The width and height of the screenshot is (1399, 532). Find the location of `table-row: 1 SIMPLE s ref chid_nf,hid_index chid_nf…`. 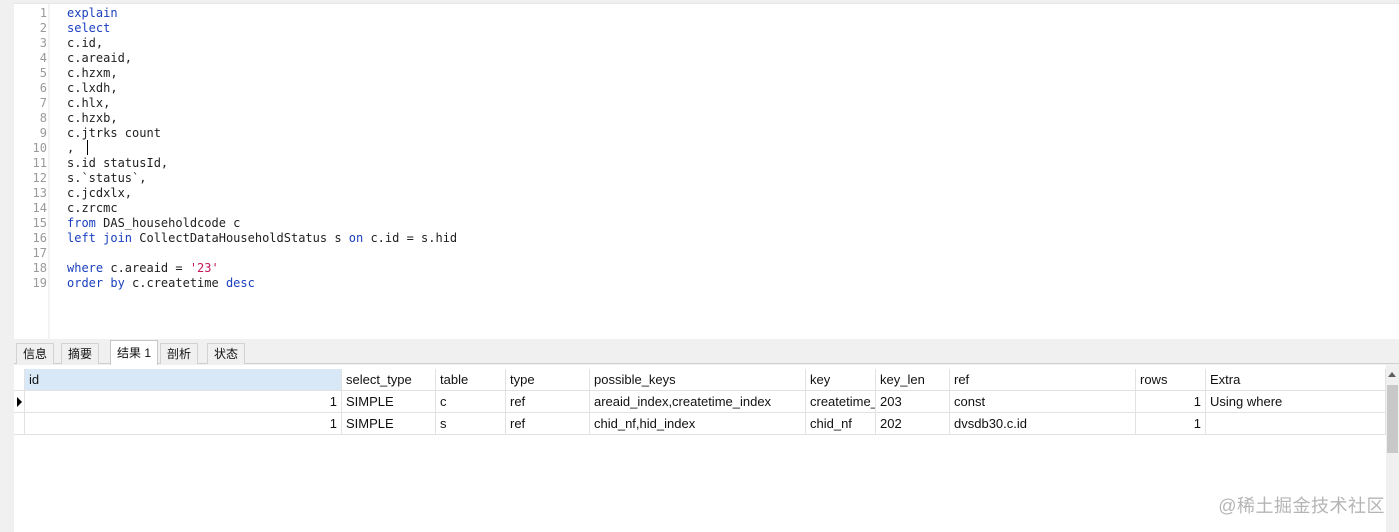

table-row: 1 SIMPLE s ref chid_nf,hid_index chid_nf… is located at coordinates (700, 424).